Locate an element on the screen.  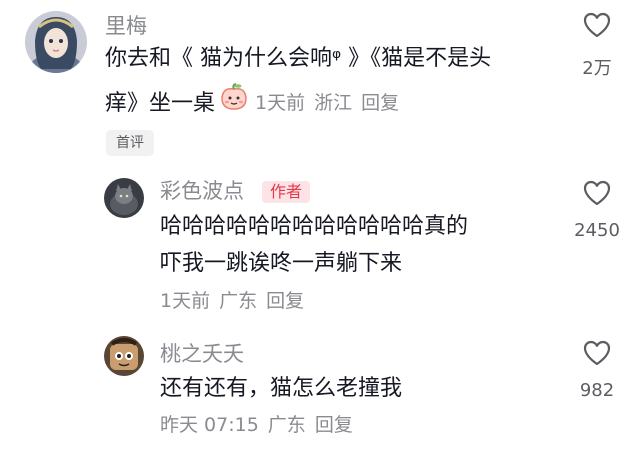
like-button: 2450 is located at coordinates (597, 210).